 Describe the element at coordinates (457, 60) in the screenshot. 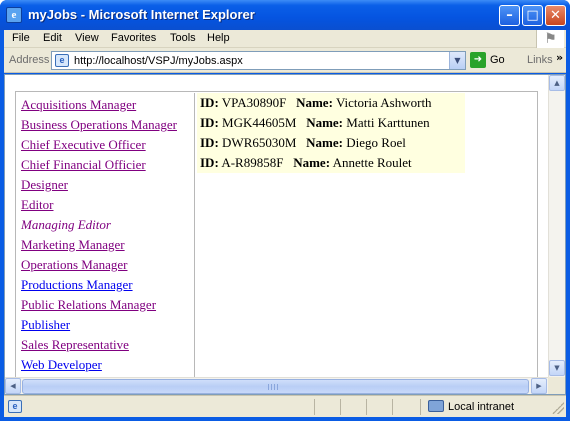

I see `address-dropdown-icon: ▼` at that location.